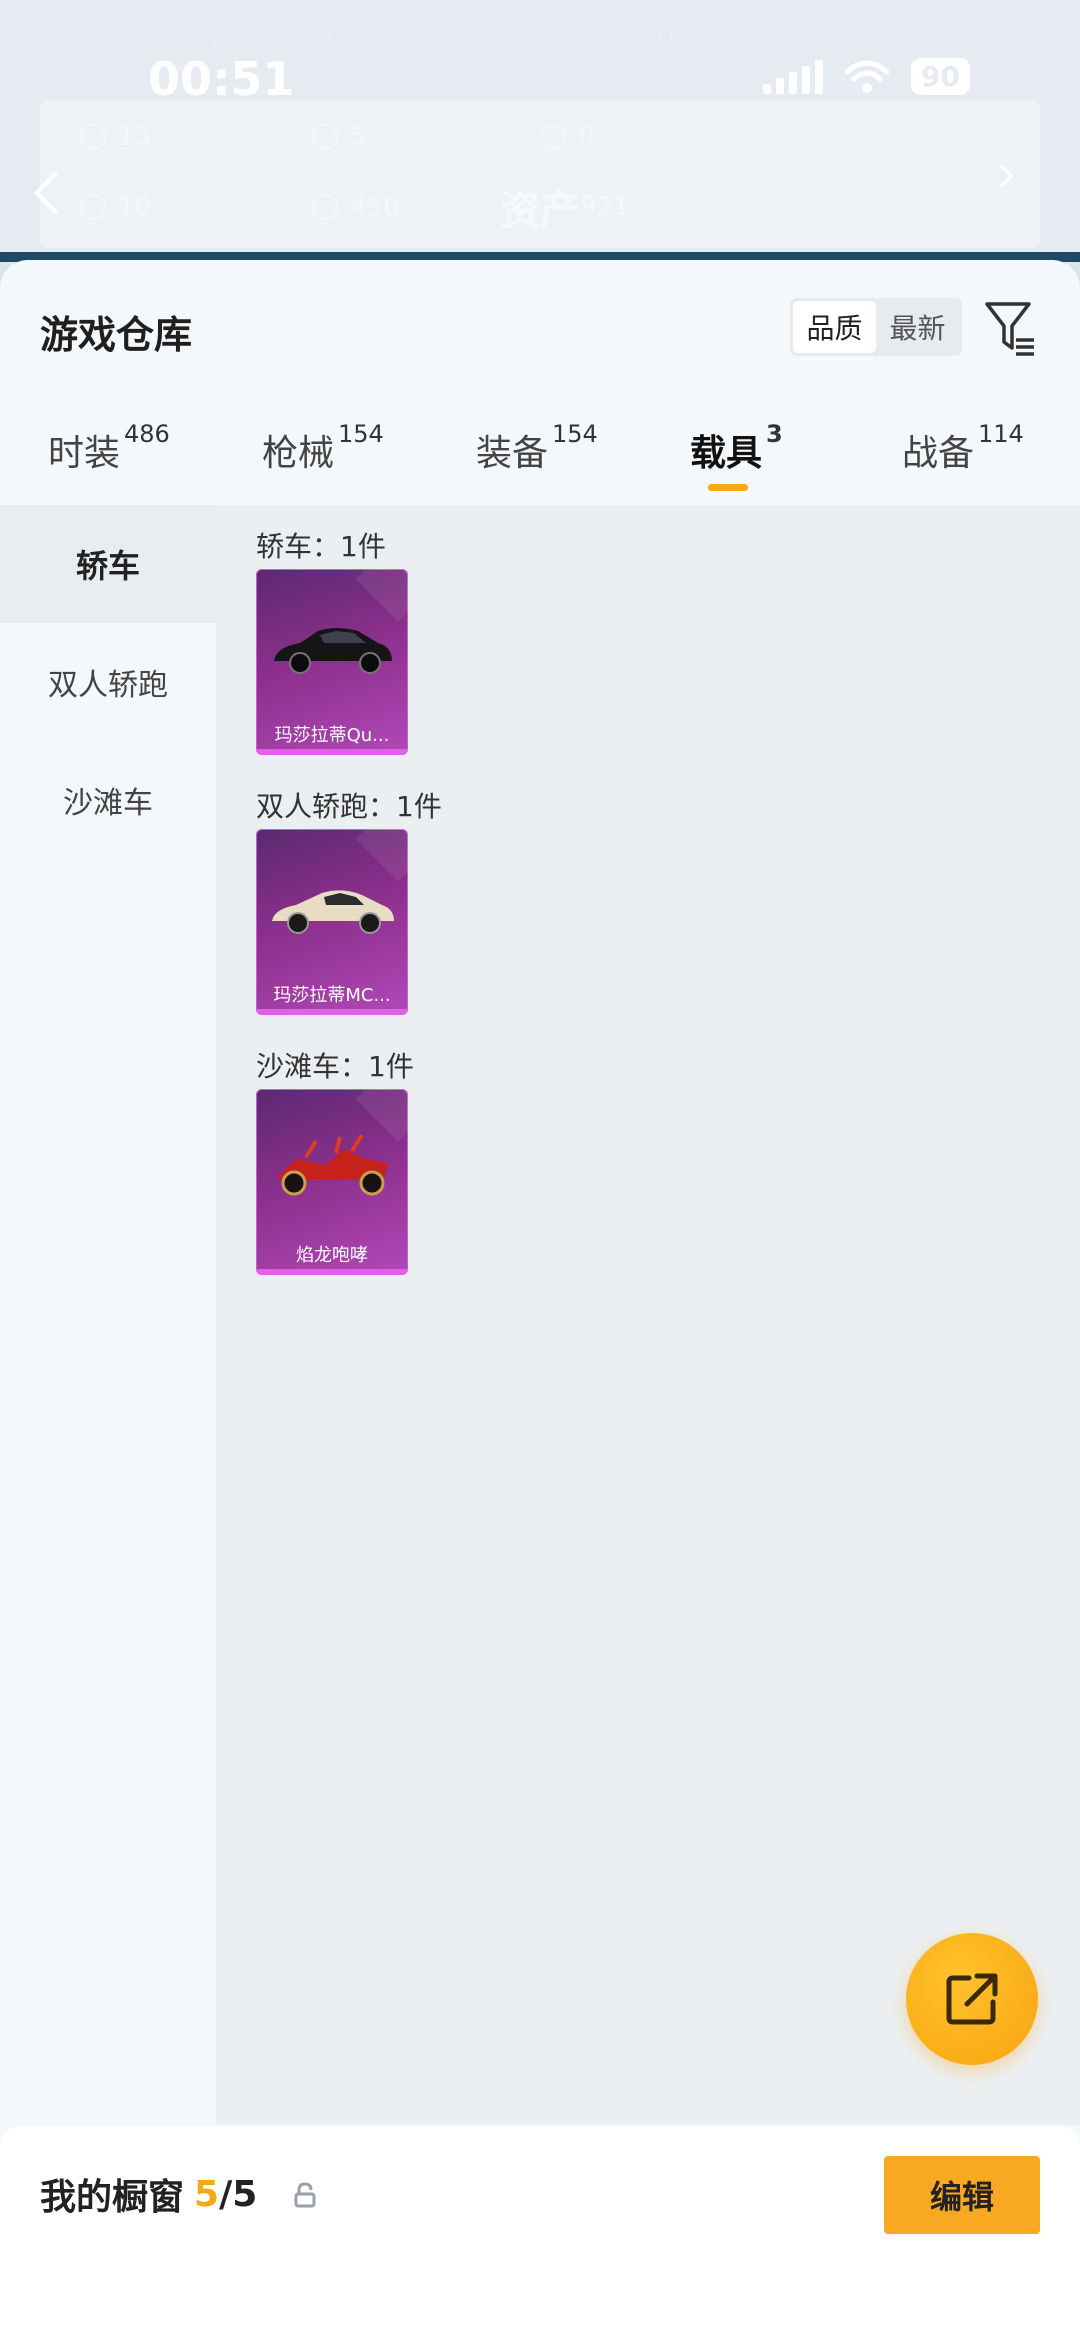 The width and height of the screenshot is (1080, 2347). I want to click on page-title: 游戏仓库, so click(116, 335).